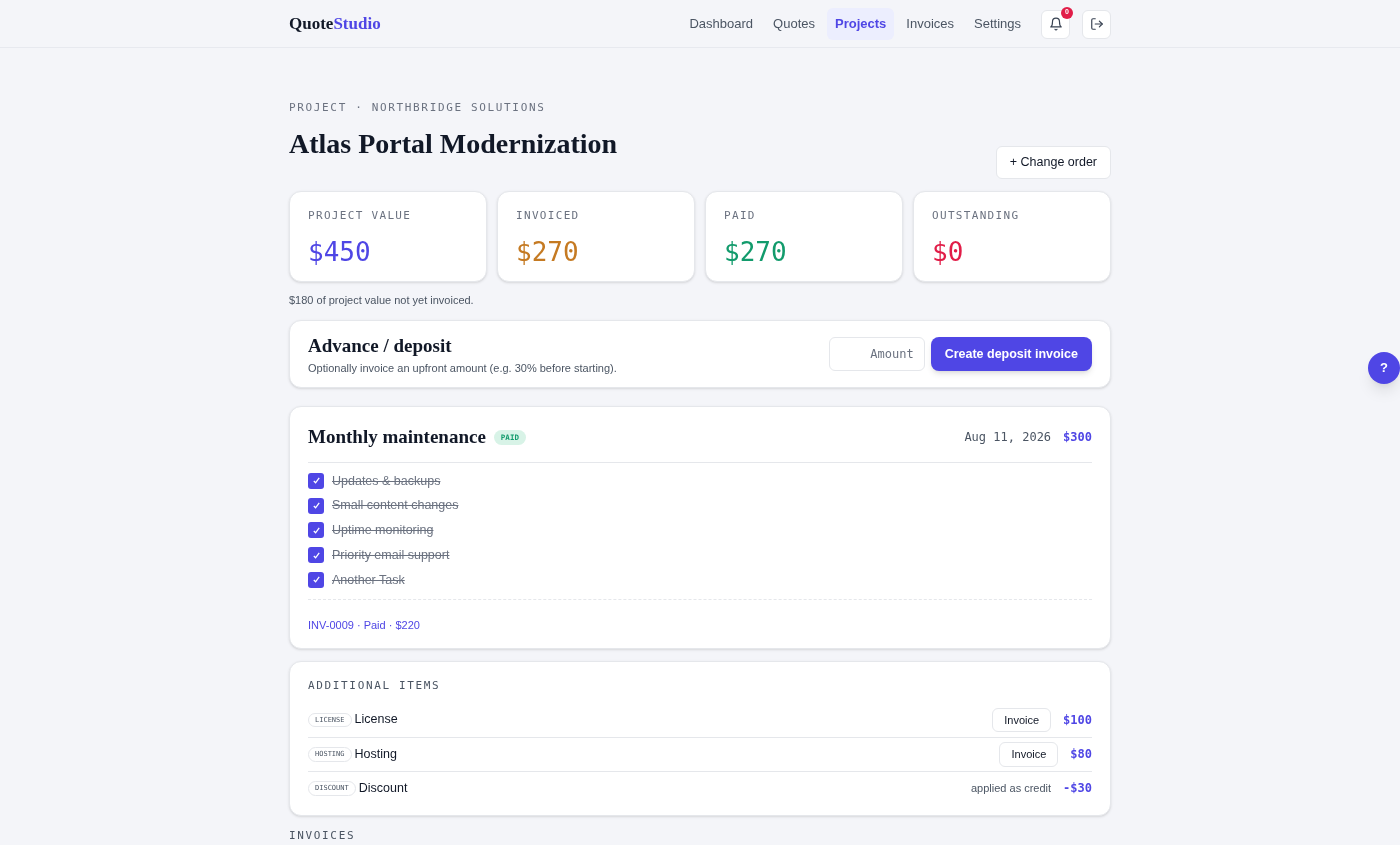 The height and width of the screenshot is (845, 1400). What do you see at coordinates (976, 215) in the screenshot?
I see `stat-label: OUTSTANDING` at bounding box center [976, 215].